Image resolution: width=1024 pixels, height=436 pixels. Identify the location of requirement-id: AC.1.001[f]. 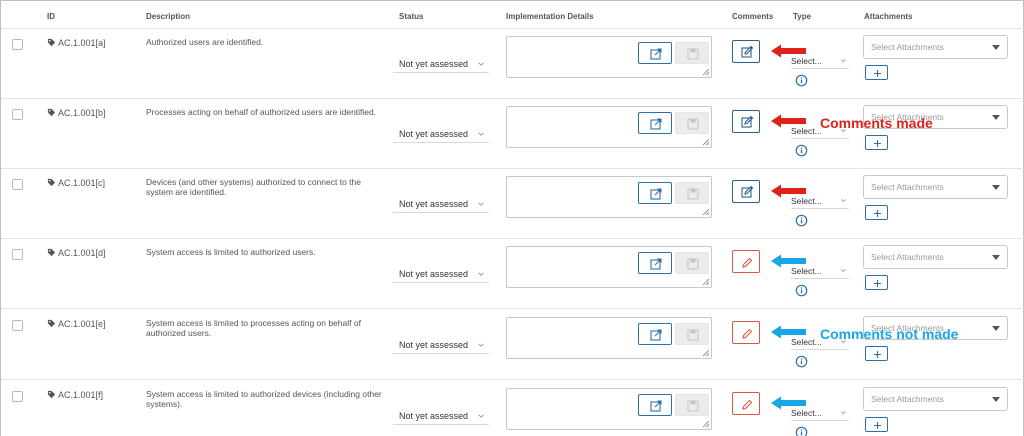
(81, 395).